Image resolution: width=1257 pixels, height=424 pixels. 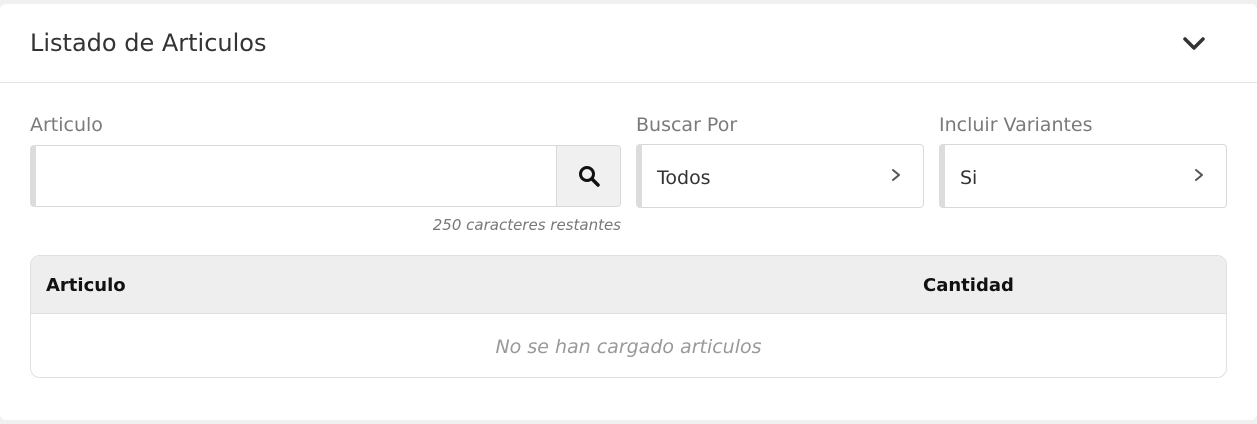 I want to click on collapse-button, so click(x=1194, y=44).